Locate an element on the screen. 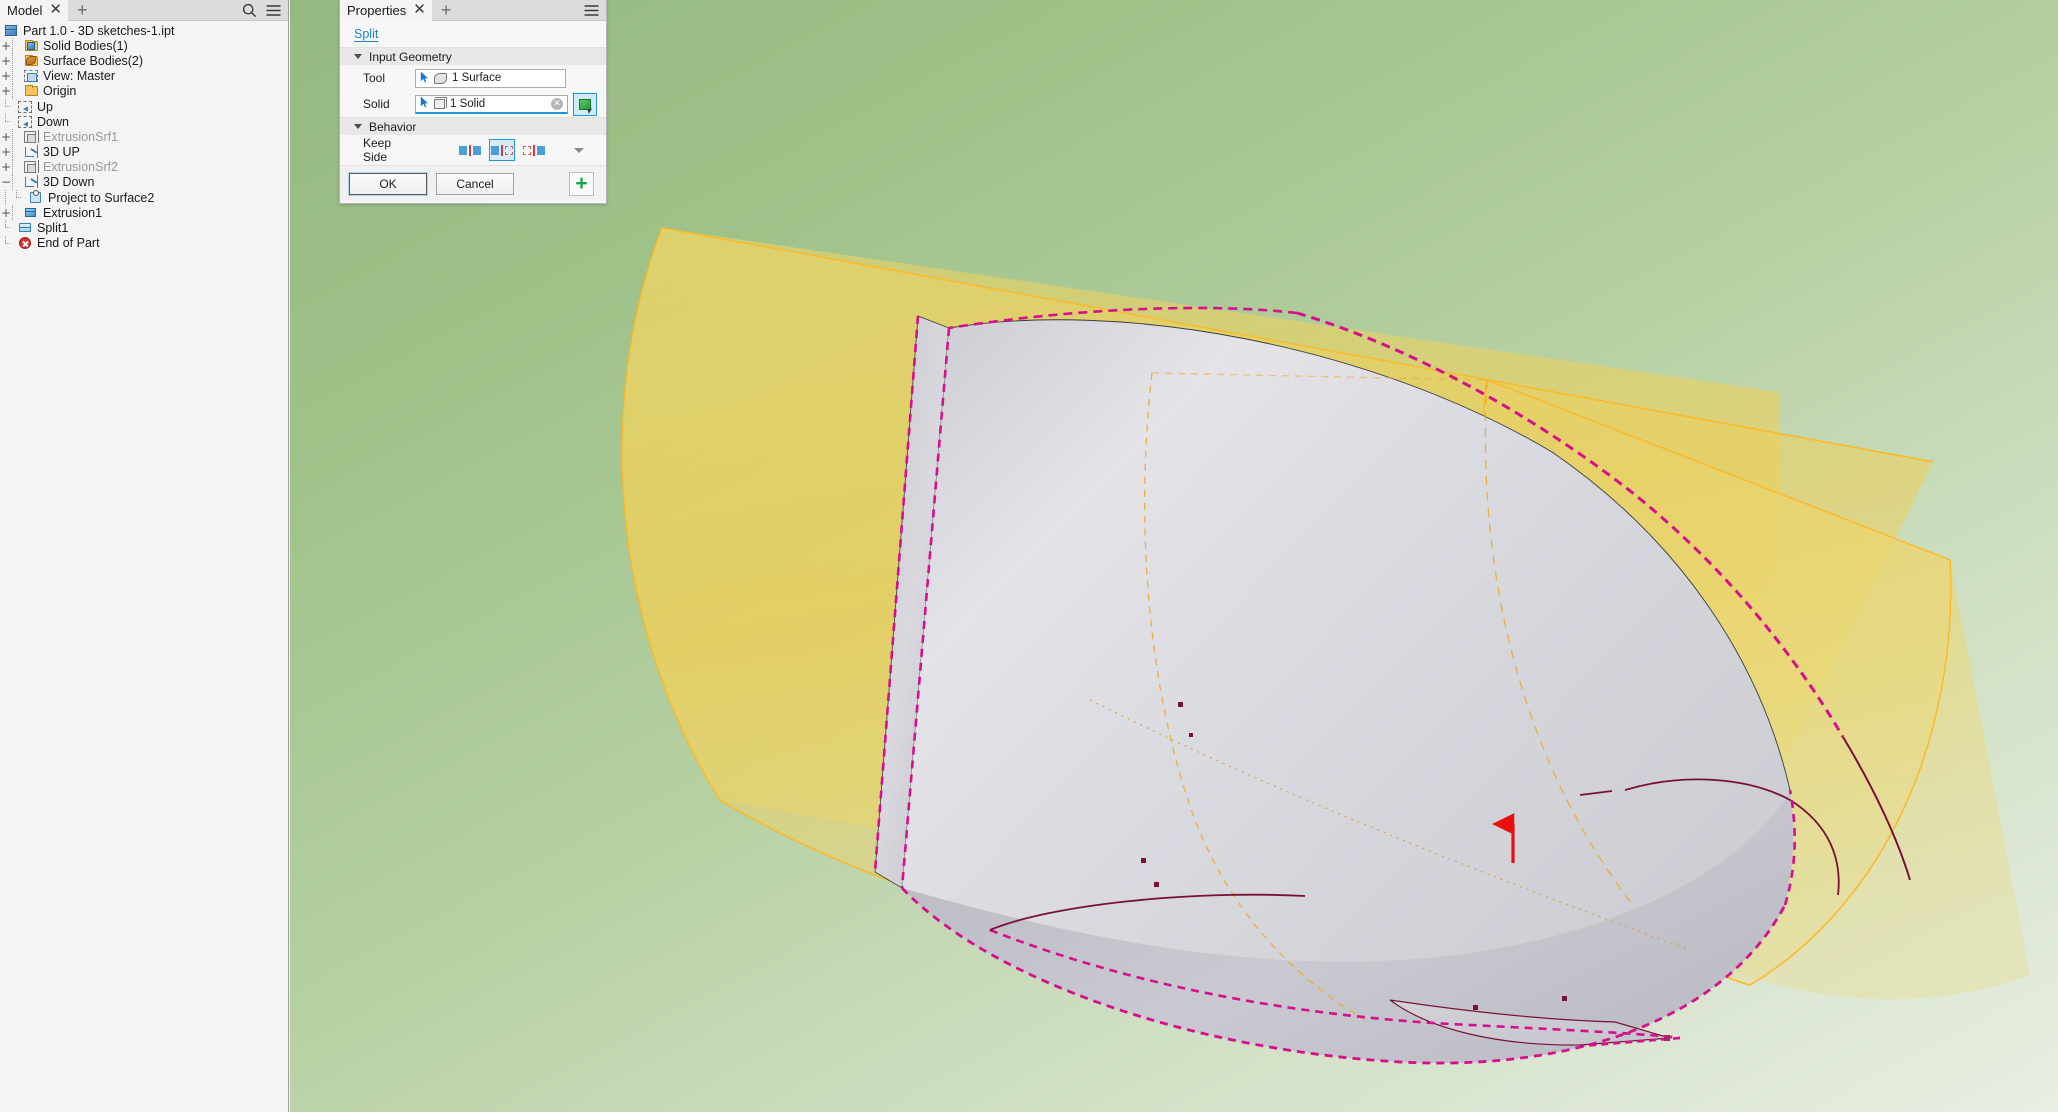 This screenshot has width=2058, height=1112. properties-dialog: Properties ✕ + Split Input Geometry Tool is located at coordinates (473, 102).